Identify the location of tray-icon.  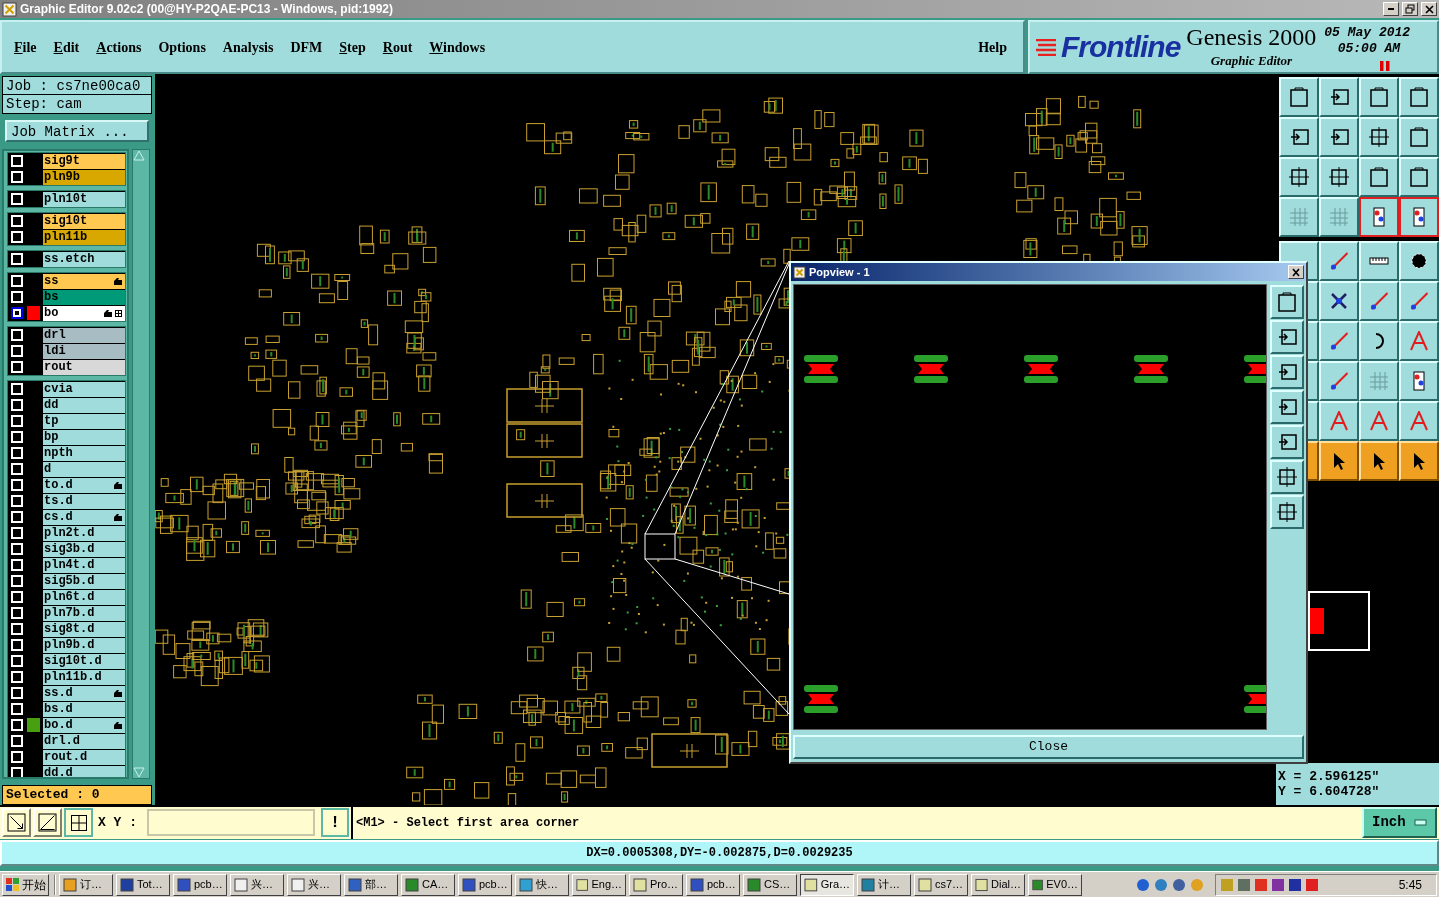
(1312, 884).